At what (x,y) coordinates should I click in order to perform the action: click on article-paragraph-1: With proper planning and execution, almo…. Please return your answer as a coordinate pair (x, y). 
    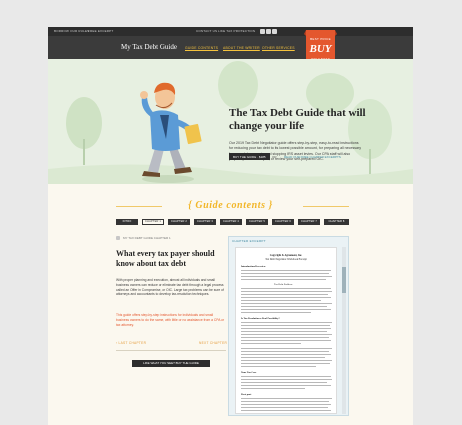
    Looking at the image, I should click on (170, 287).